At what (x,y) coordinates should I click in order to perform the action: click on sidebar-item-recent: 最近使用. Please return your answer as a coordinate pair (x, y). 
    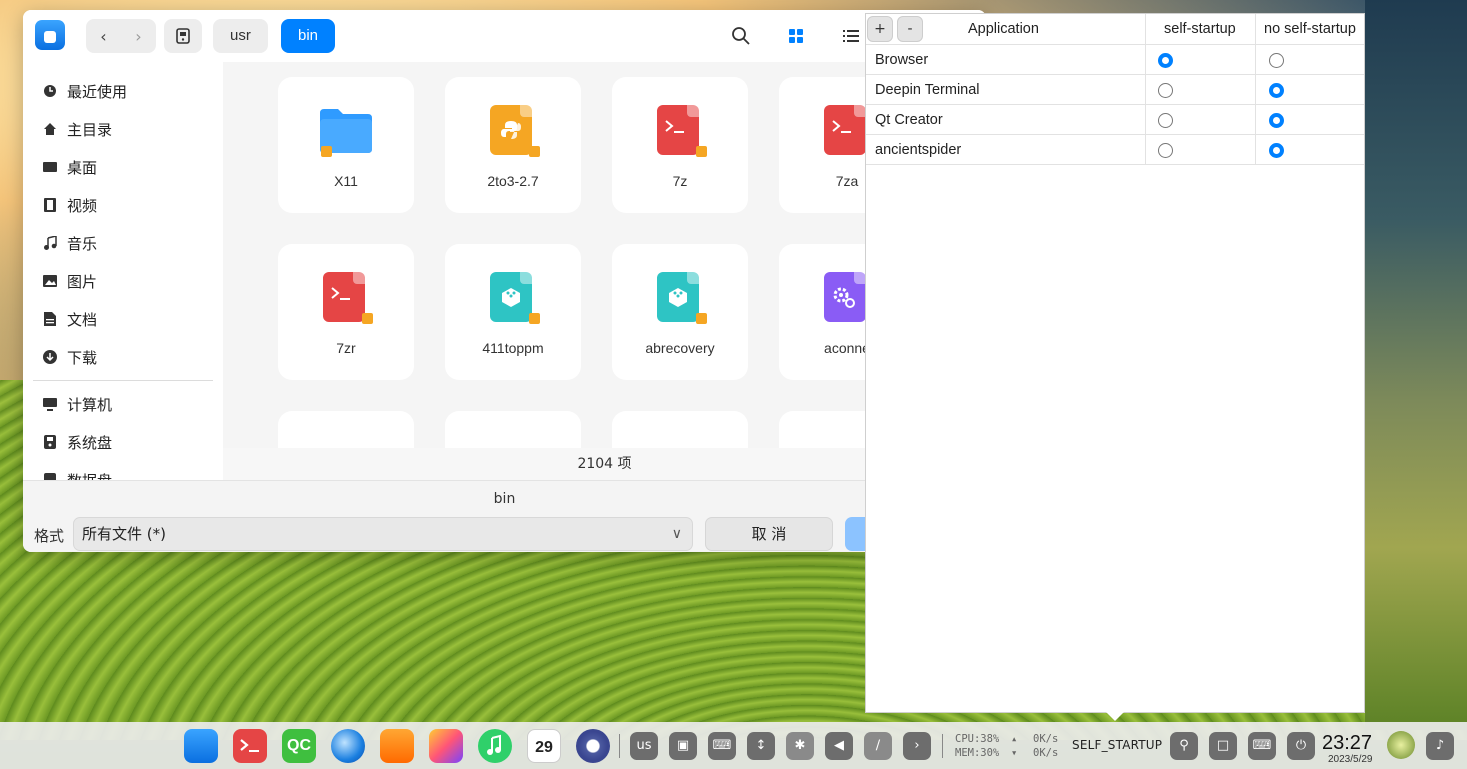
    Looking at the image, I should click on (123, 91).